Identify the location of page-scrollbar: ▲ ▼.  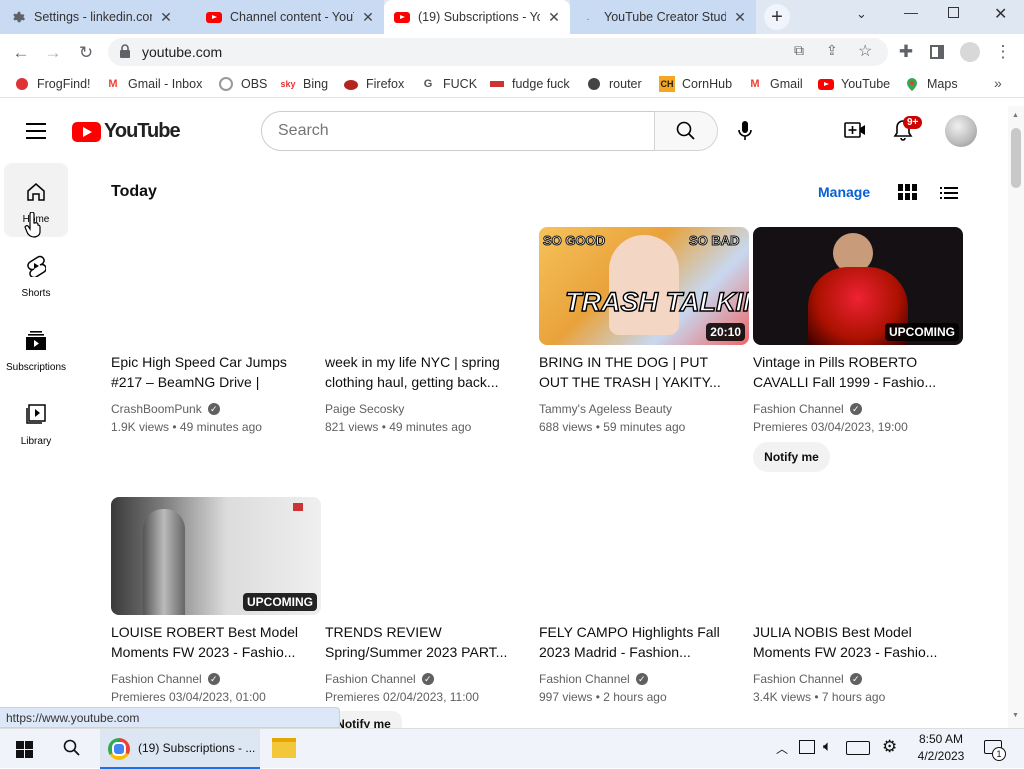
(1016, 417).